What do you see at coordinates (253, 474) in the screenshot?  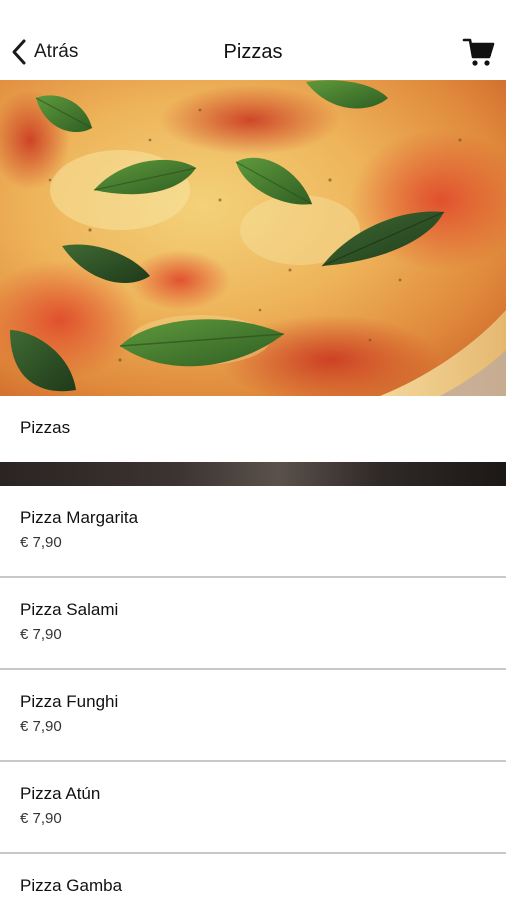 I see `category-divider-band` at bounding box center [253, 474].